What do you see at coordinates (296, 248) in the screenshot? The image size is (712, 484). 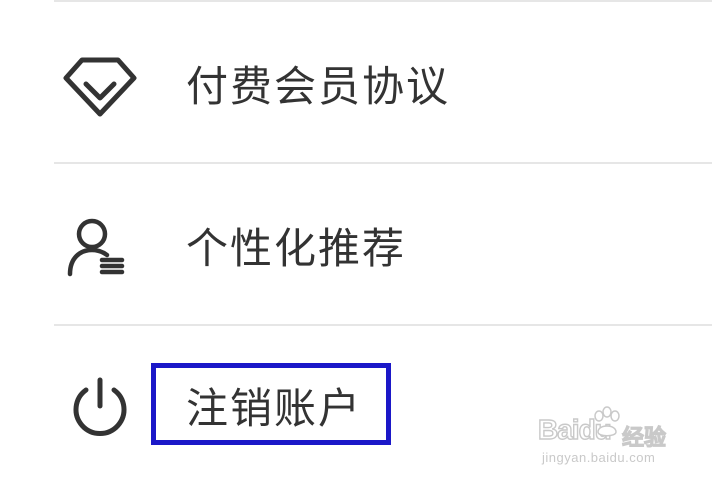 I see `menu-item-label: 个性化推荐` at bounding box center [296, 248].